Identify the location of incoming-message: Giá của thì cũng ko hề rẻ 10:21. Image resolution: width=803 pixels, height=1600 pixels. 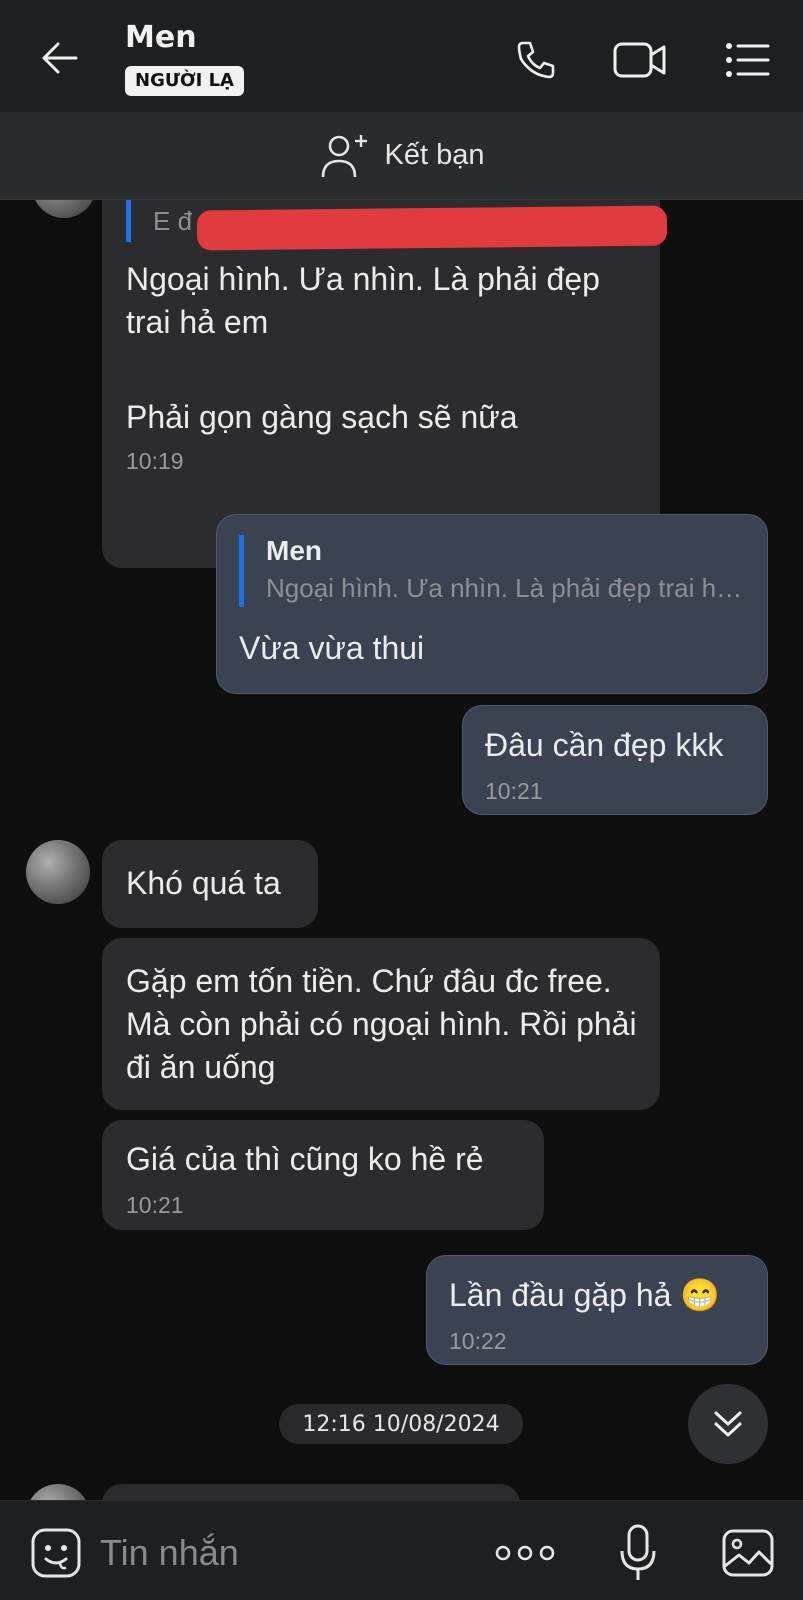
(323, 1175).